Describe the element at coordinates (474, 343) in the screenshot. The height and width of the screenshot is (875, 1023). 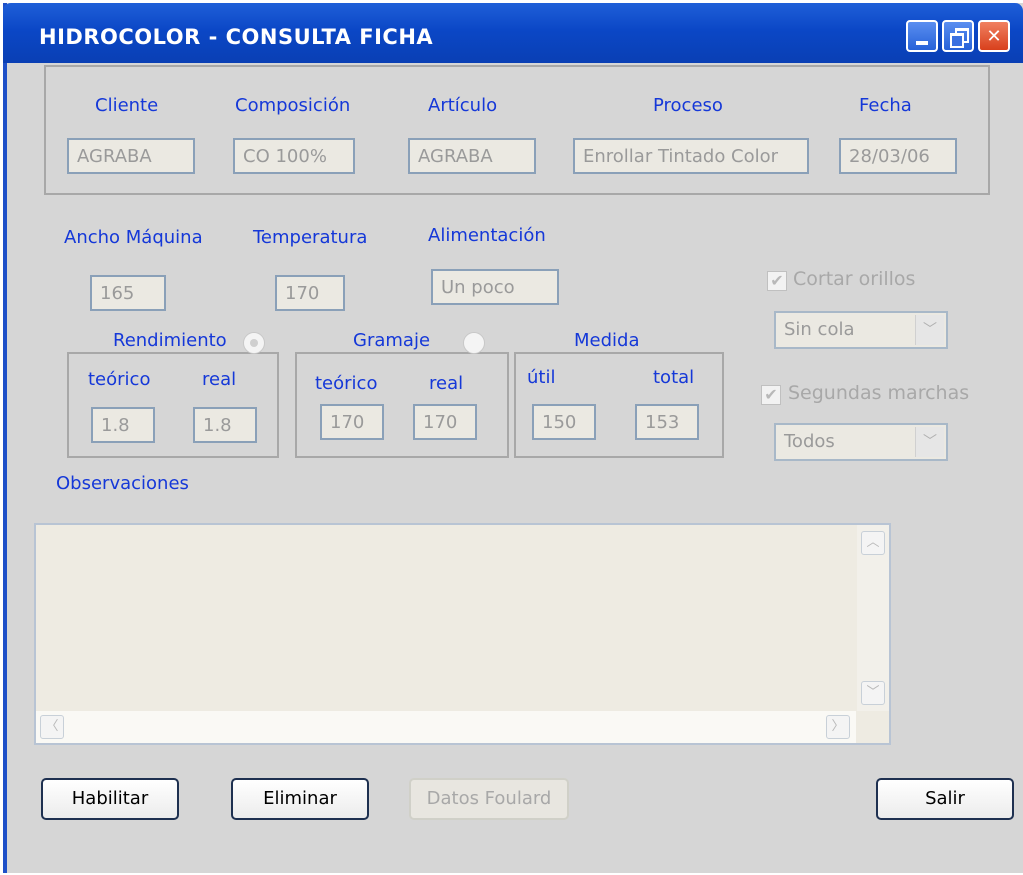
I see `gramaje-radio` at that location.